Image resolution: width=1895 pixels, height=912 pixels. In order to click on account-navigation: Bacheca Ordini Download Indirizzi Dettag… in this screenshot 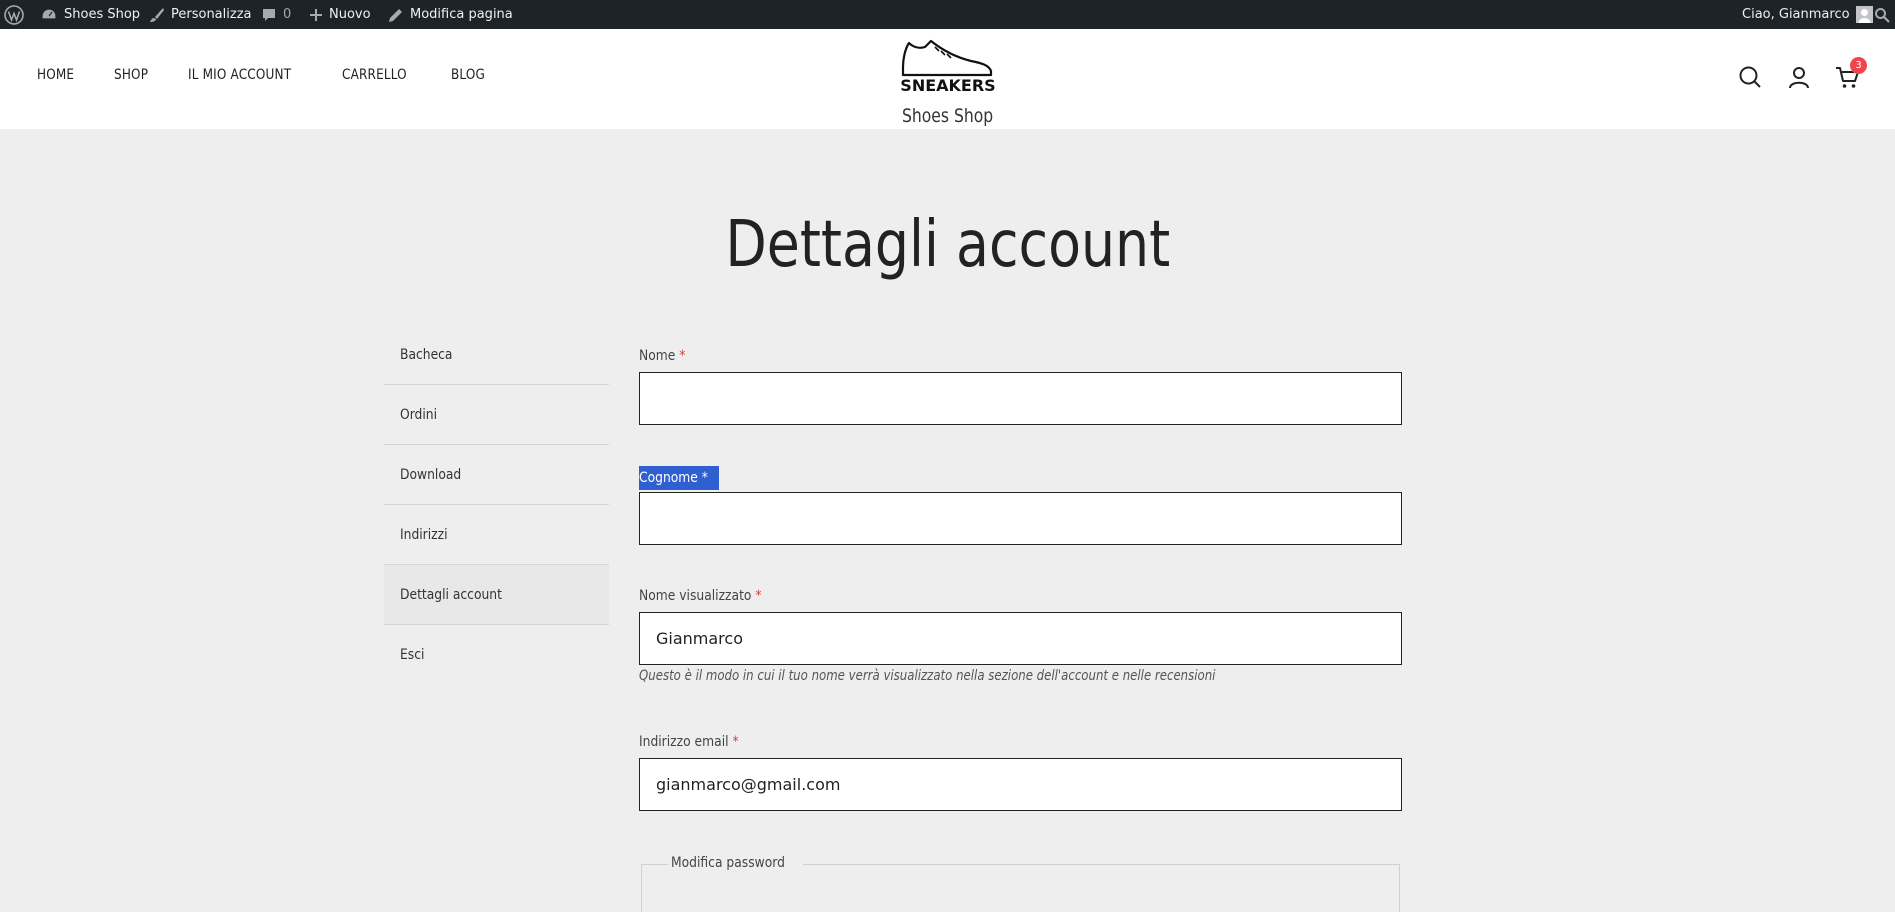, I will do `click(496, 505)`.